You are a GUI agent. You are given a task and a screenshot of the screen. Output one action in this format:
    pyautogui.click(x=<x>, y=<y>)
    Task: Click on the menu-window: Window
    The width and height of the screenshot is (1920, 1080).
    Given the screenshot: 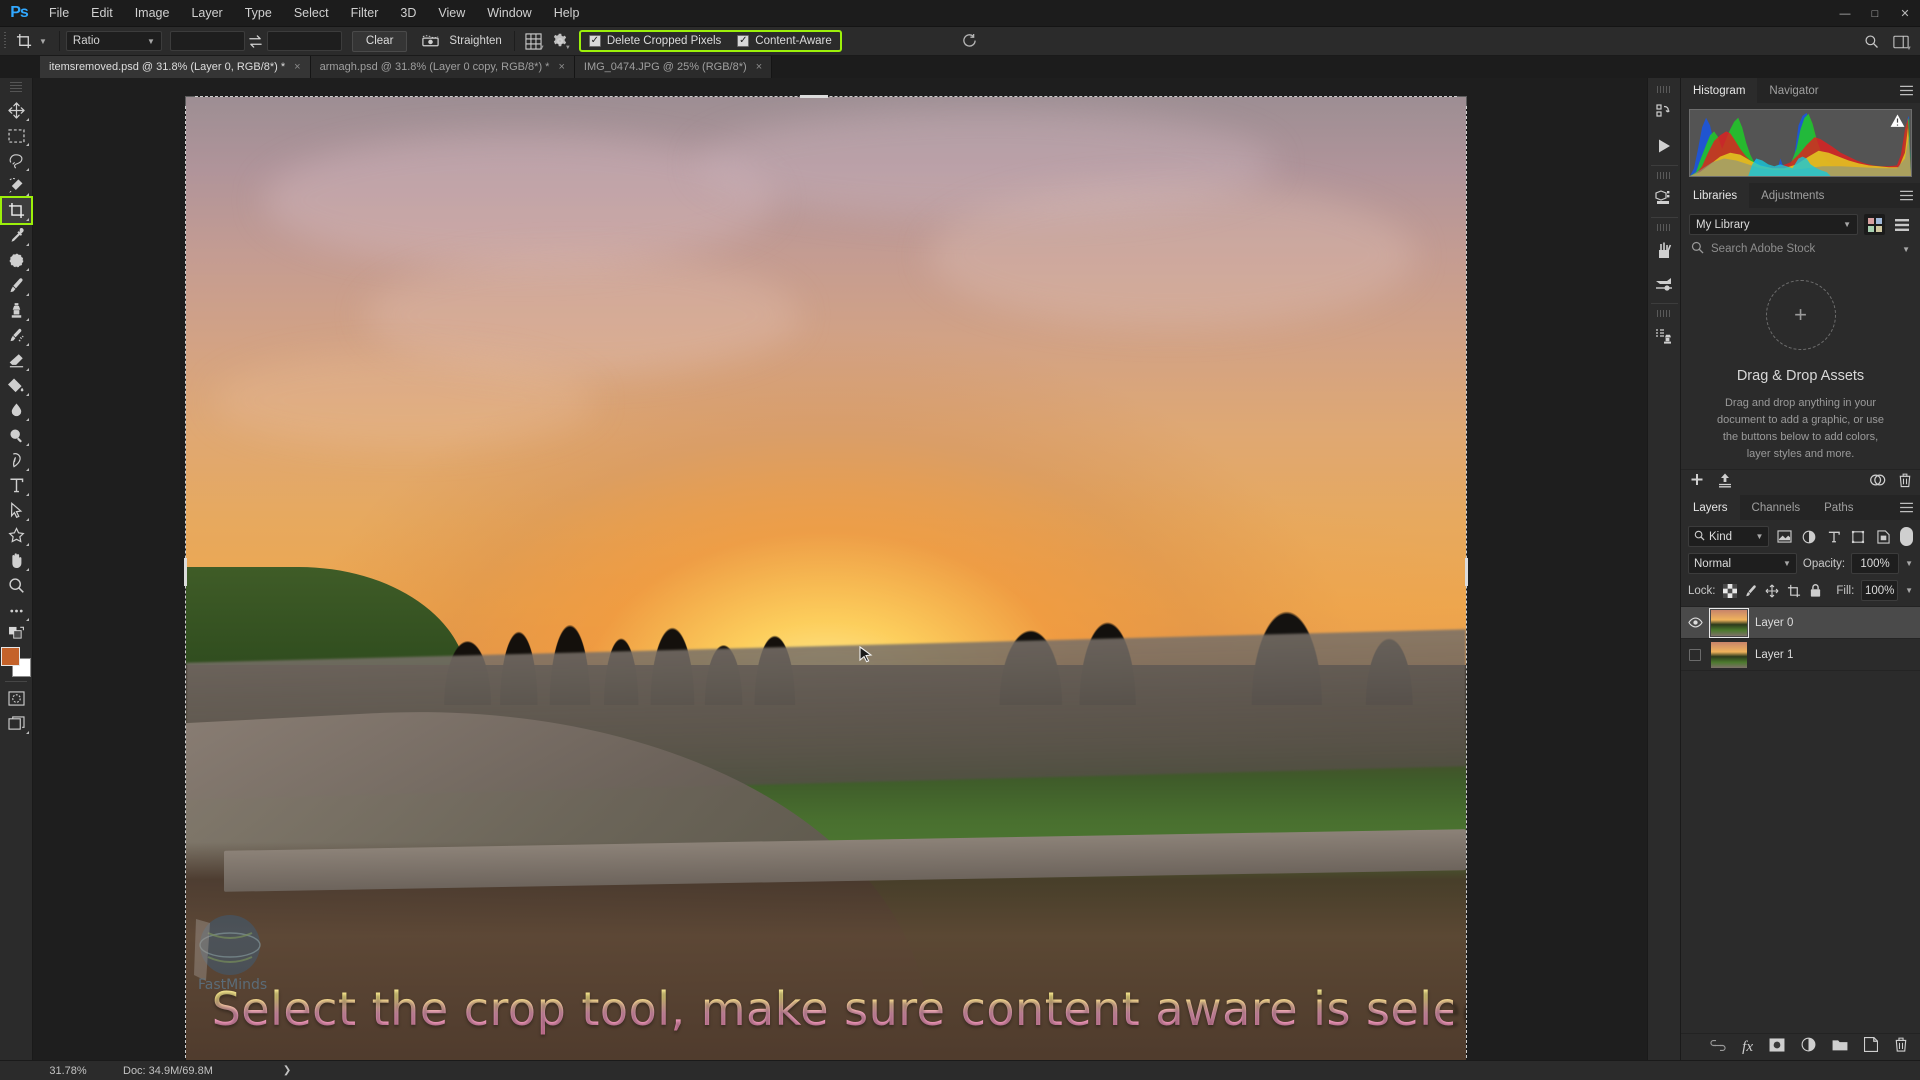 What is the action you would take?
    pyautogui.click(x=509, y=13)
    